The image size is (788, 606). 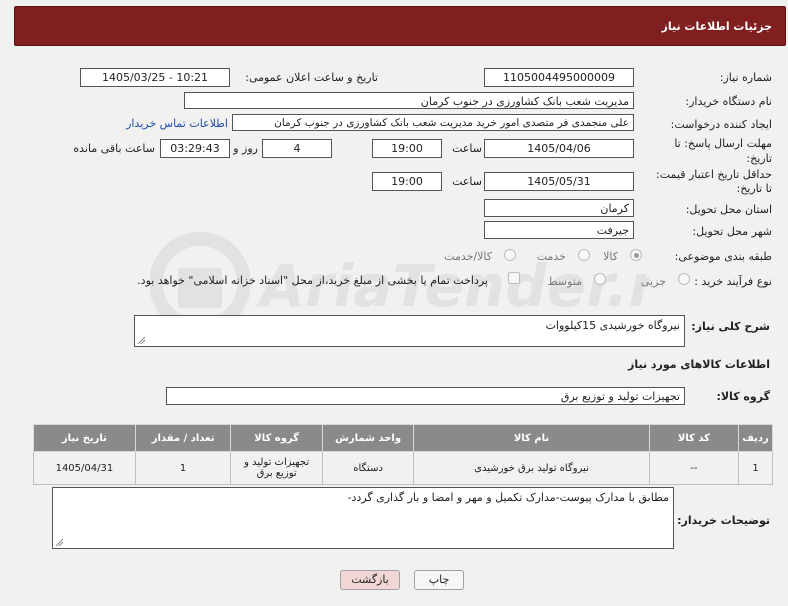 What do you see at coordinates (531, 438) in the screenshot?
I see `col-header-name: نام کالا` at bounding box center [531, 438].